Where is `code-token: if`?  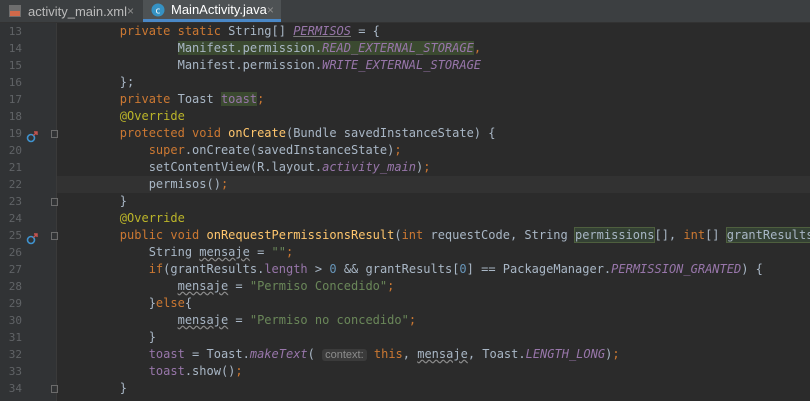
code-token: if is located at coordinates (156, 269).